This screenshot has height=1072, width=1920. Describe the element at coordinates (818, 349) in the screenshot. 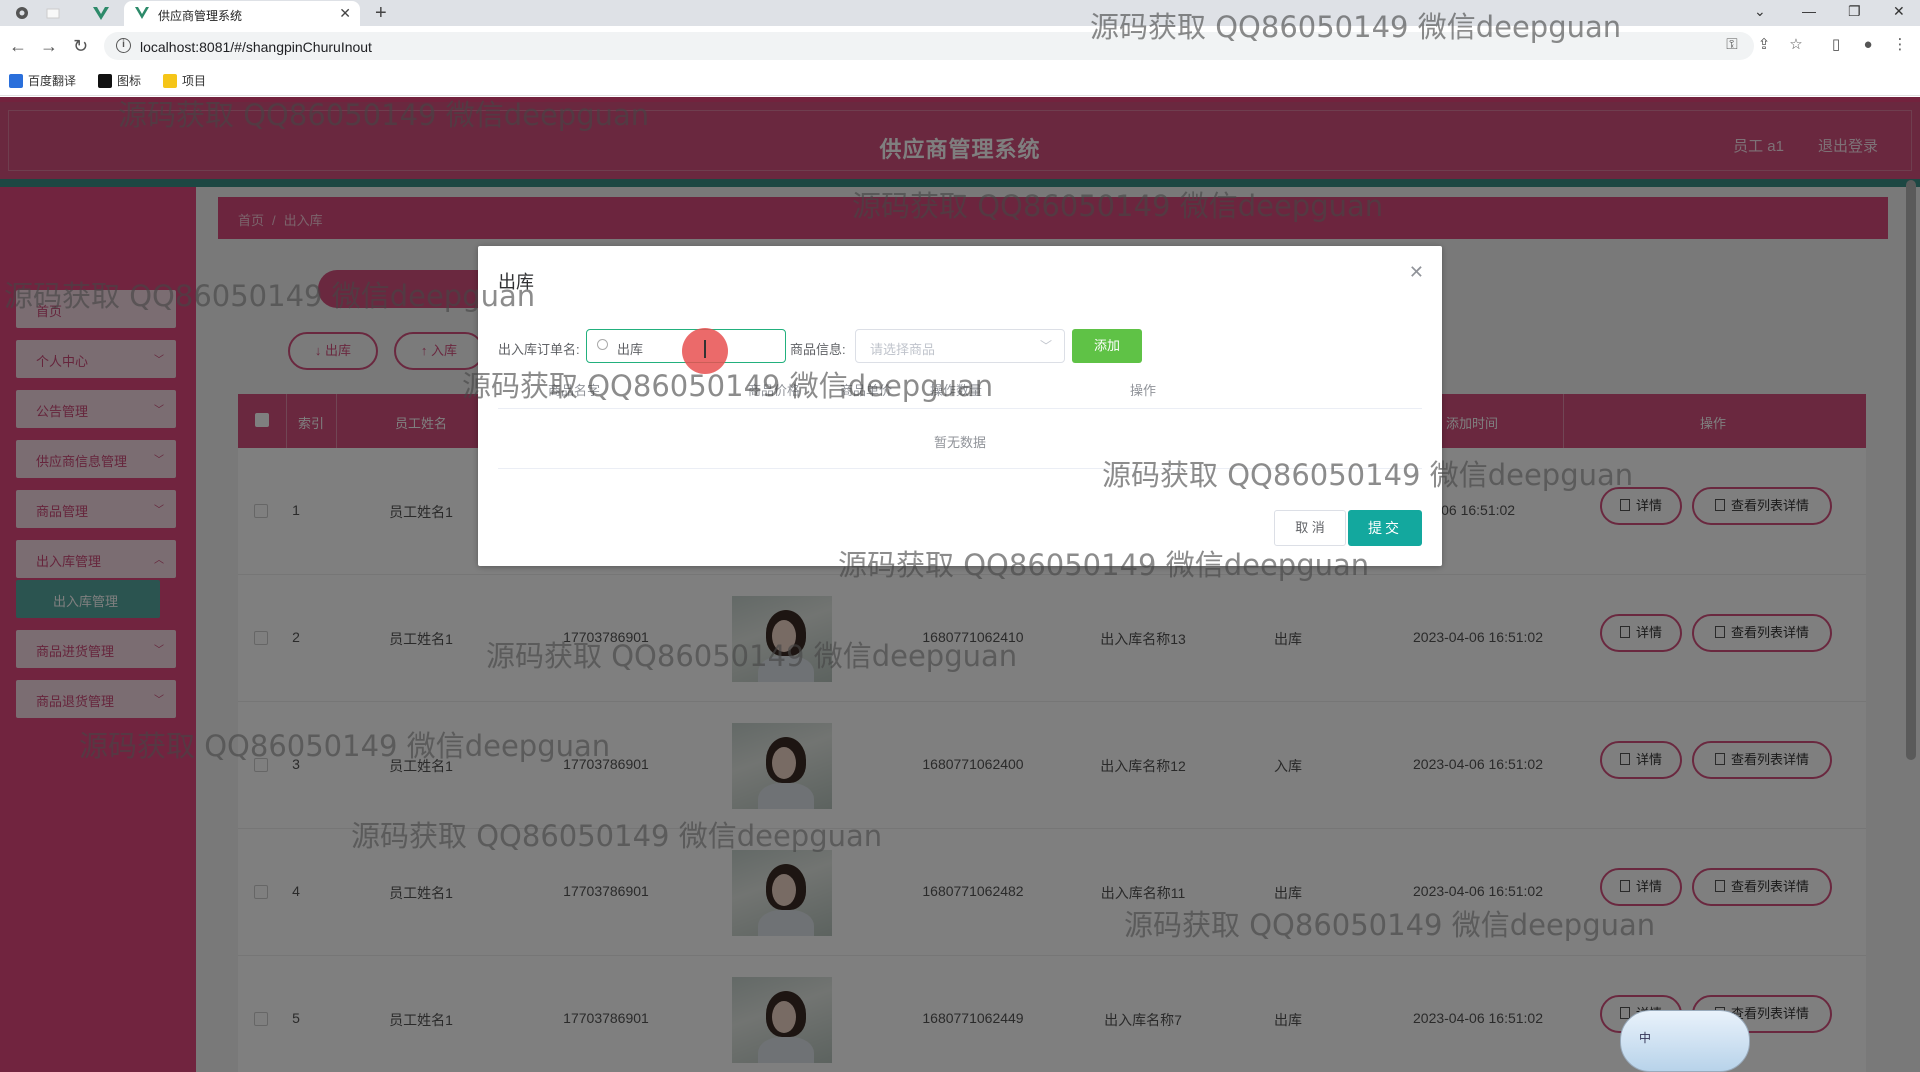

I see `goods-info-label: 商品信息:` at that location.